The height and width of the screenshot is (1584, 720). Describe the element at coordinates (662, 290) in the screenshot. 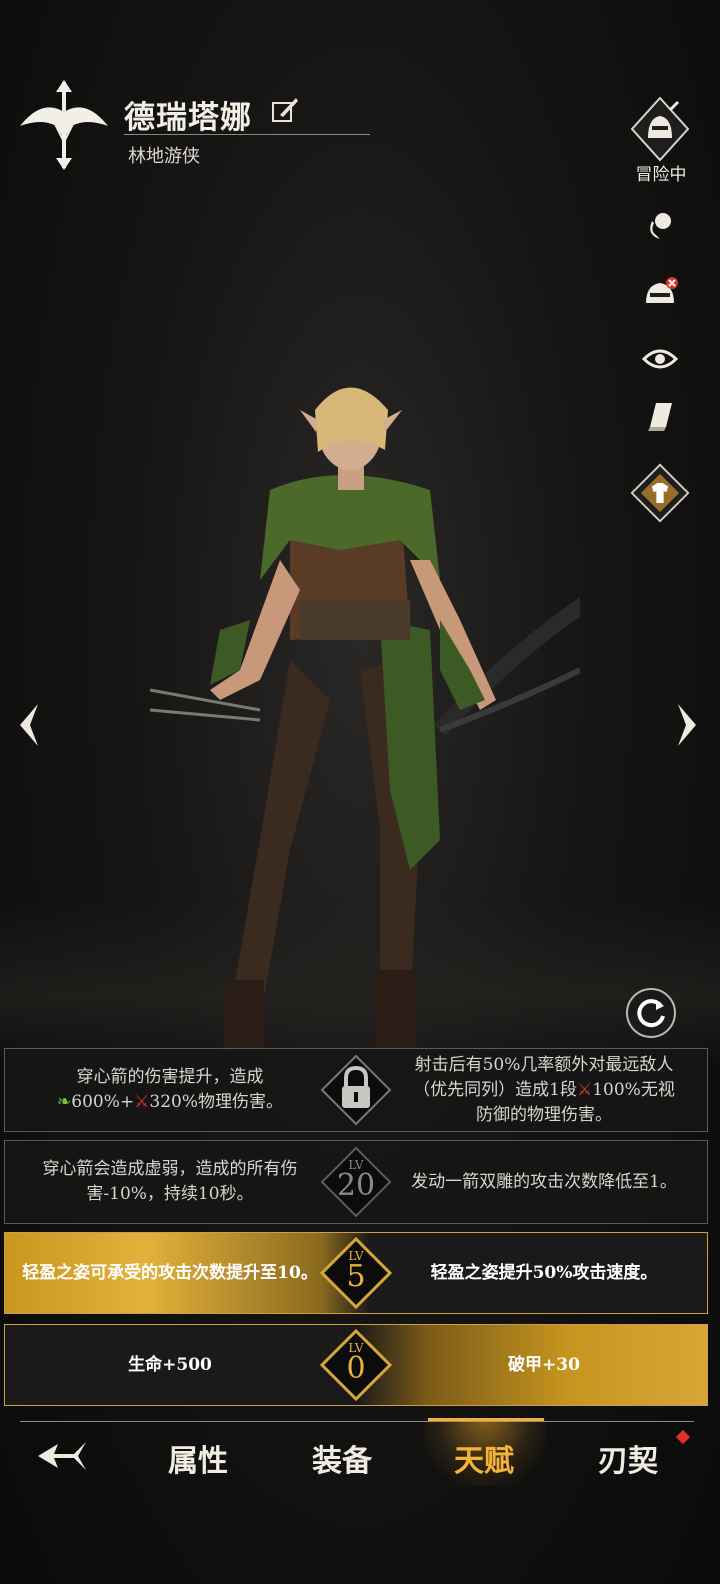

I see `helmet-hidden-icon` at that location.